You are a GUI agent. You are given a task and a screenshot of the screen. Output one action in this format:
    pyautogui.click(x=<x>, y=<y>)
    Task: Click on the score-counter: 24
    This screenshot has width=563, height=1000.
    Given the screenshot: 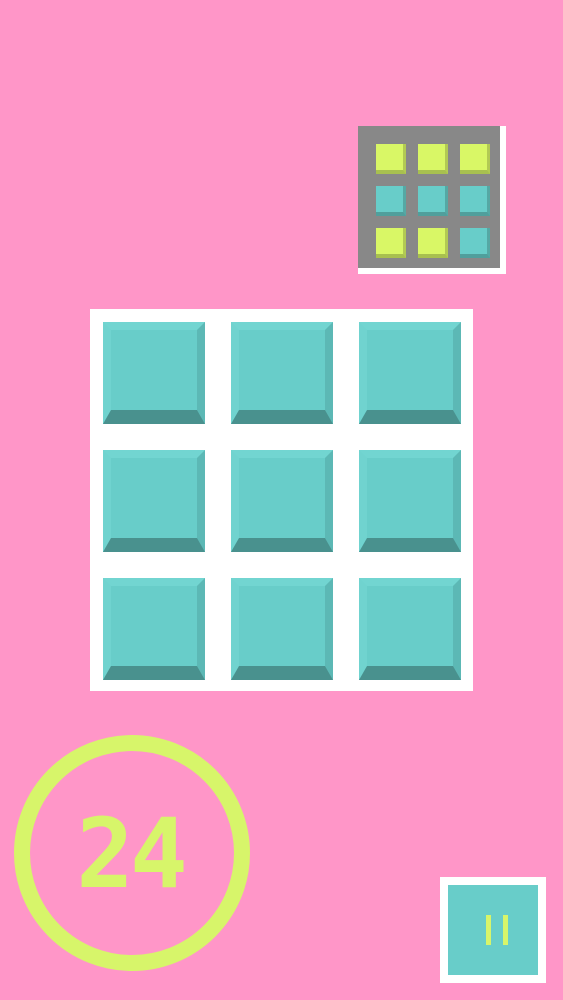 What is the action you would take?
    pyautogui.click(x=132, y=853)
    